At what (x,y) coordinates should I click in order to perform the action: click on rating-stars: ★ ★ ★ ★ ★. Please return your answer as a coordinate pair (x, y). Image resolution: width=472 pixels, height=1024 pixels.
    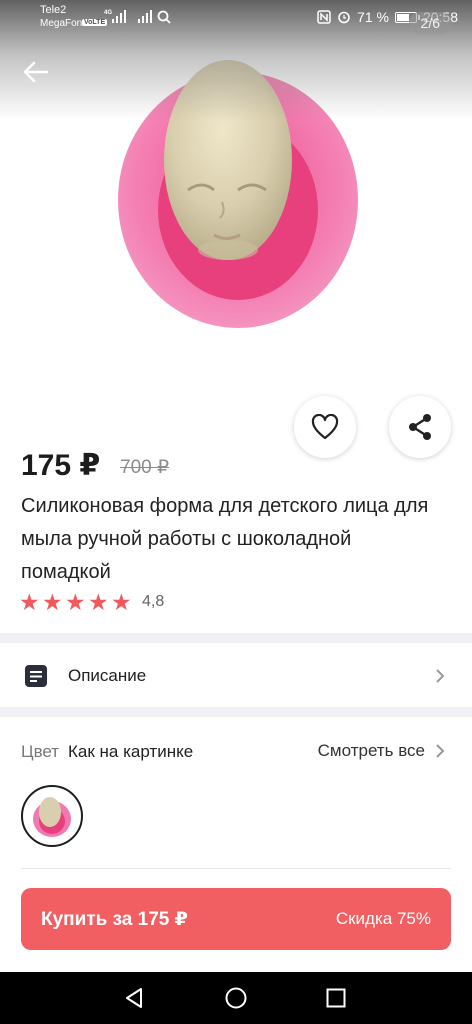
    Looking at the image, I should click on (76, 602).